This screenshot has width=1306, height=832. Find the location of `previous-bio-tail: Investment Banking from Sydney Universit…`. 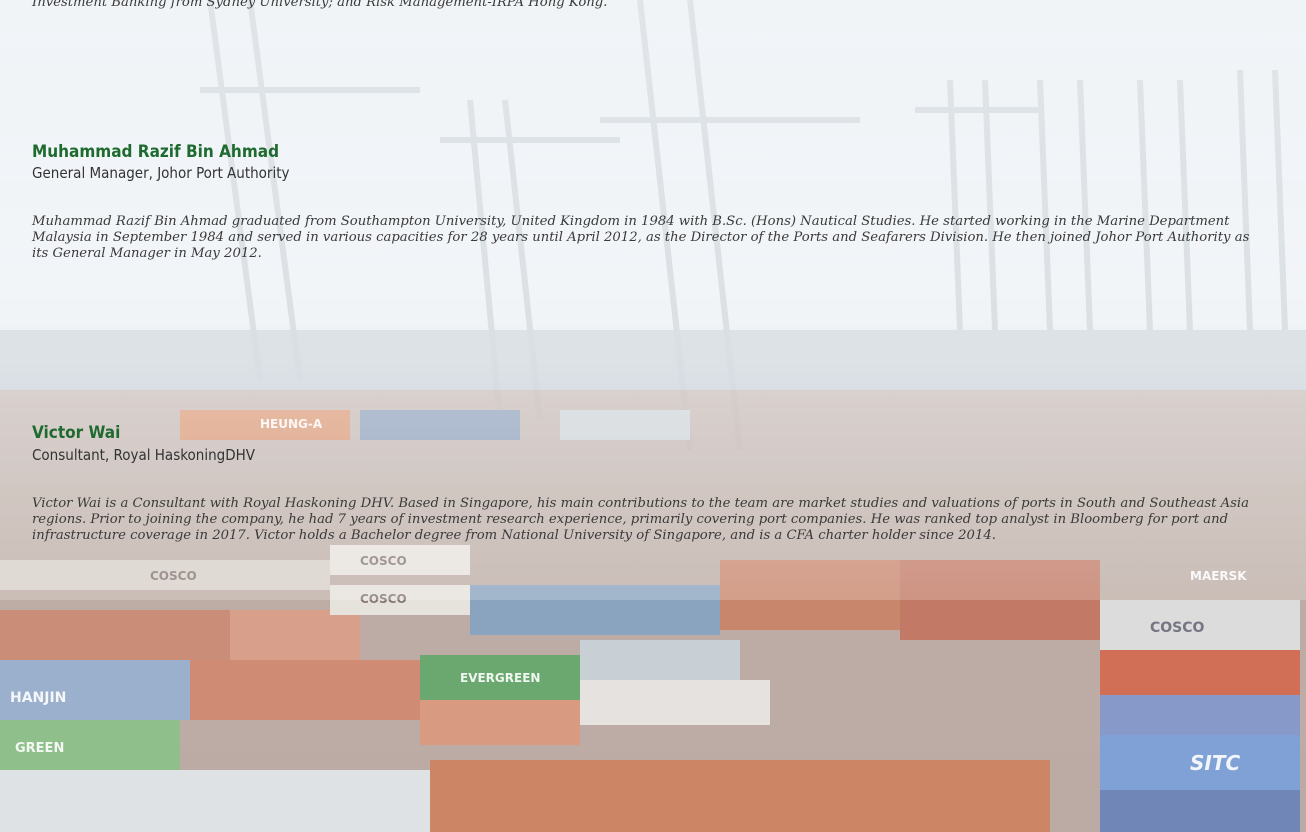

previous-bio-tail: Investment Banking from Sydney Universit… is located at coordinates (320, 5).